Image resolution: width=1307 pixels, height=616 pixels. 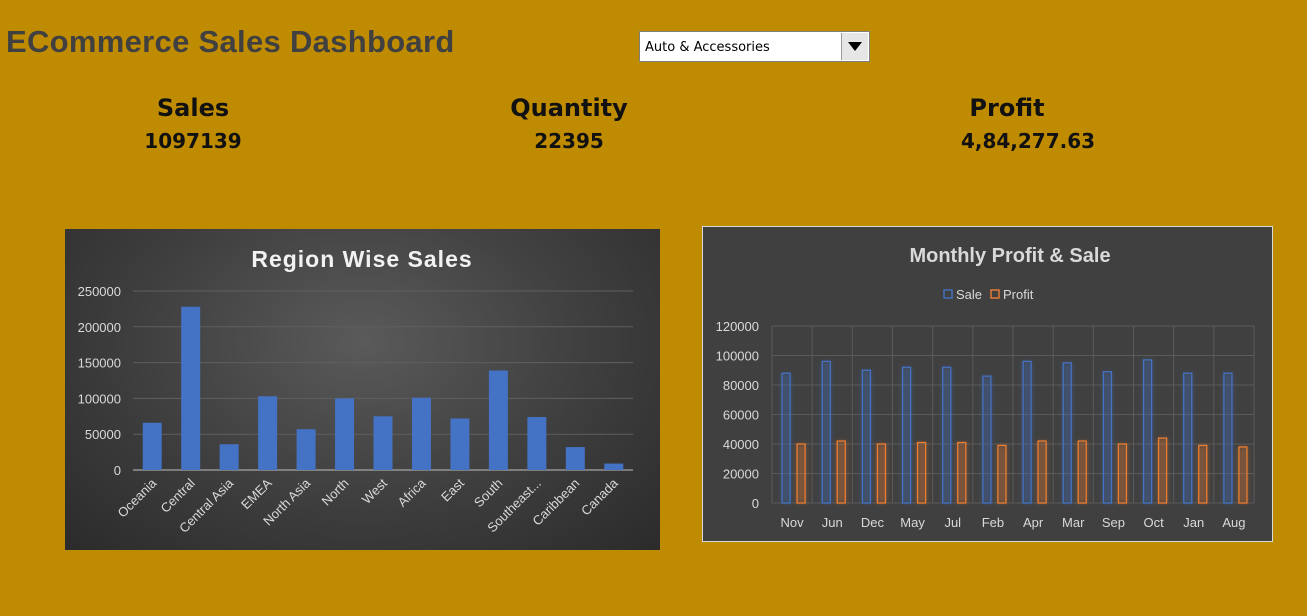 What do you see at coordinates (411, 492) in the screenshot?
I see `x-tick-label: Africa` at bounding box center [411, 492].